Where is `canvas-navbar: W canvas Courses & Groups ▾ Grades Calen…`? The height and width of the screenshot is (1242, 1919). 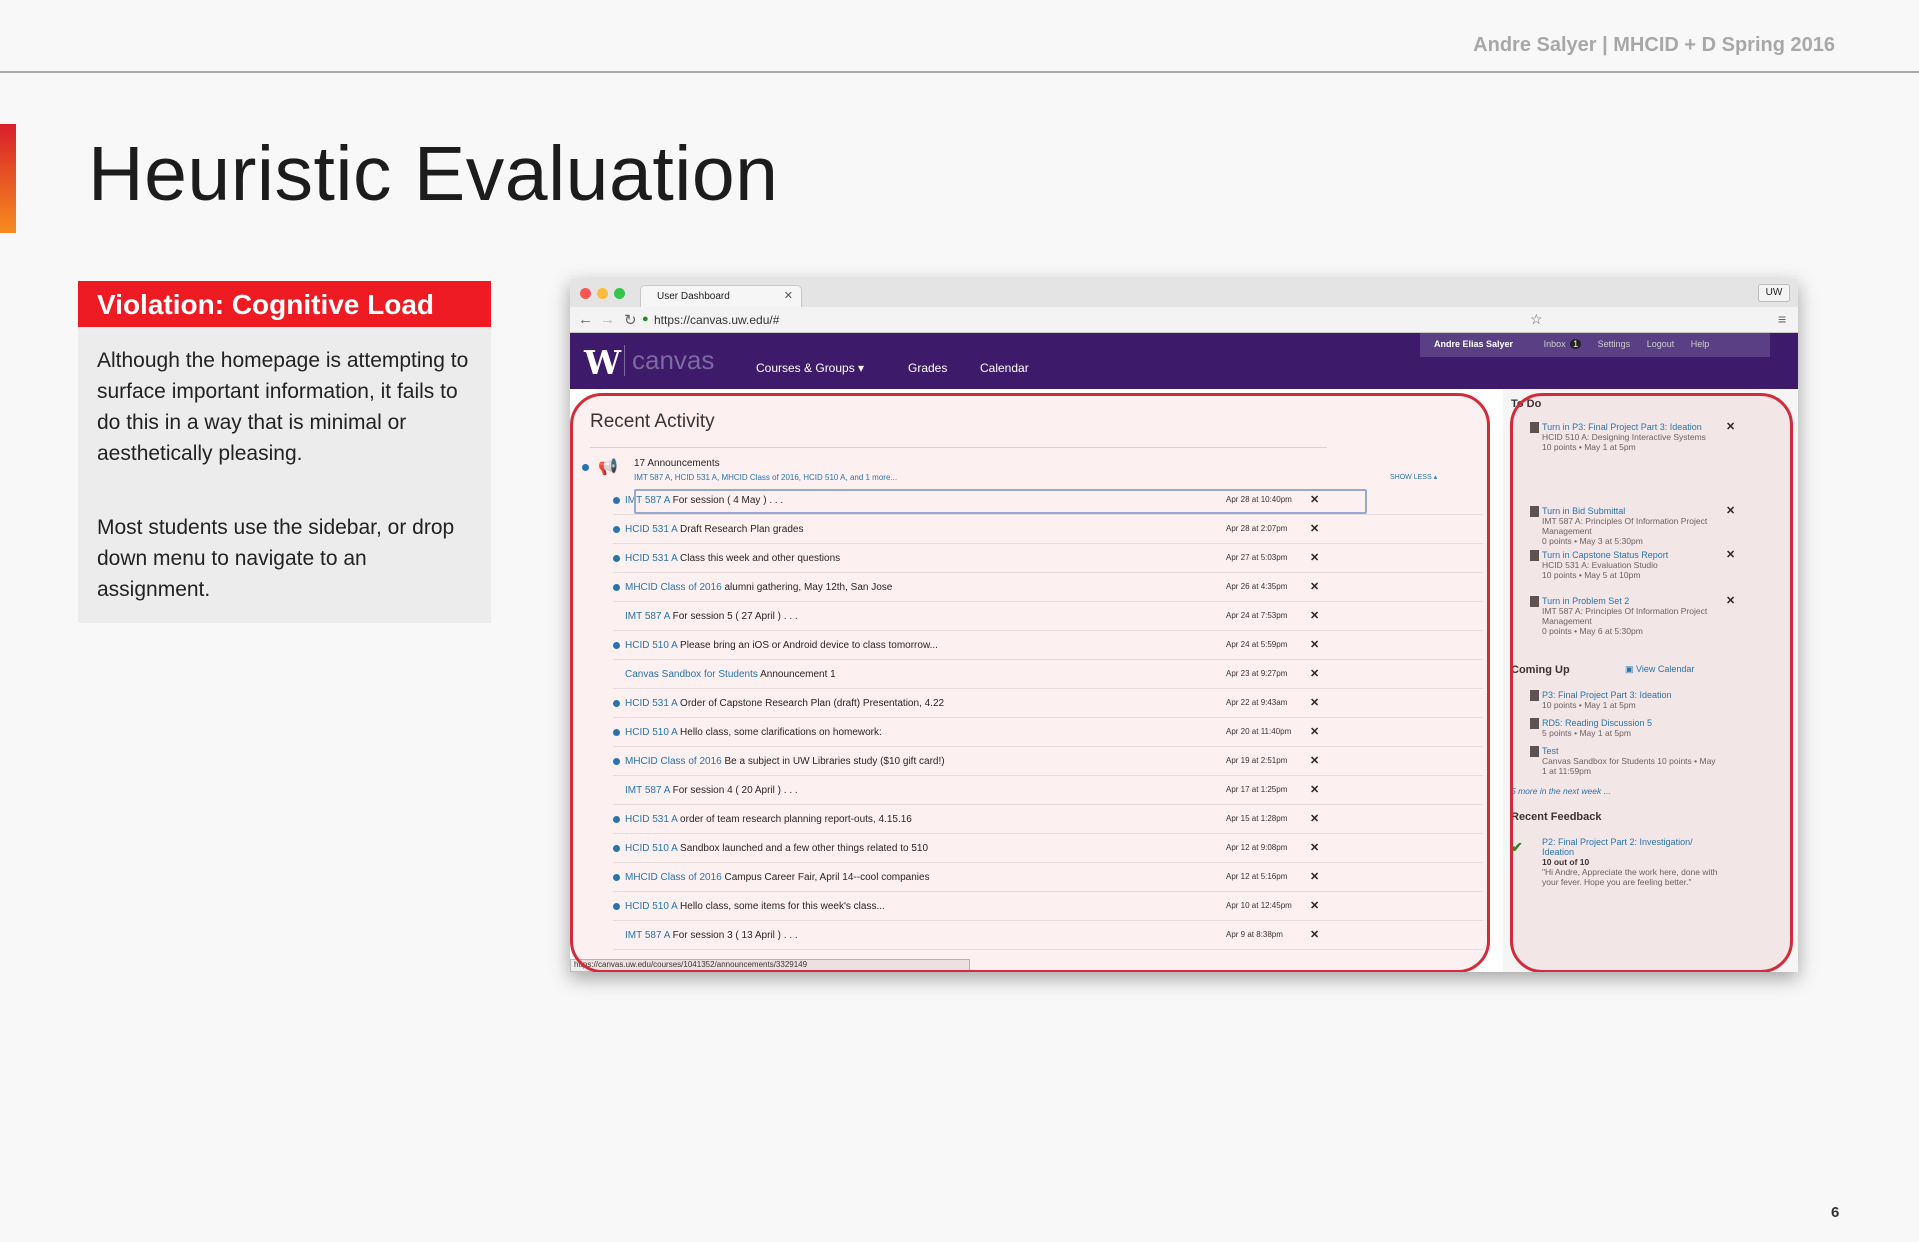 canvas-navbar: W canvas Courses & Groups ▾ Grades Calen… is located at coordinates (1184, 361).